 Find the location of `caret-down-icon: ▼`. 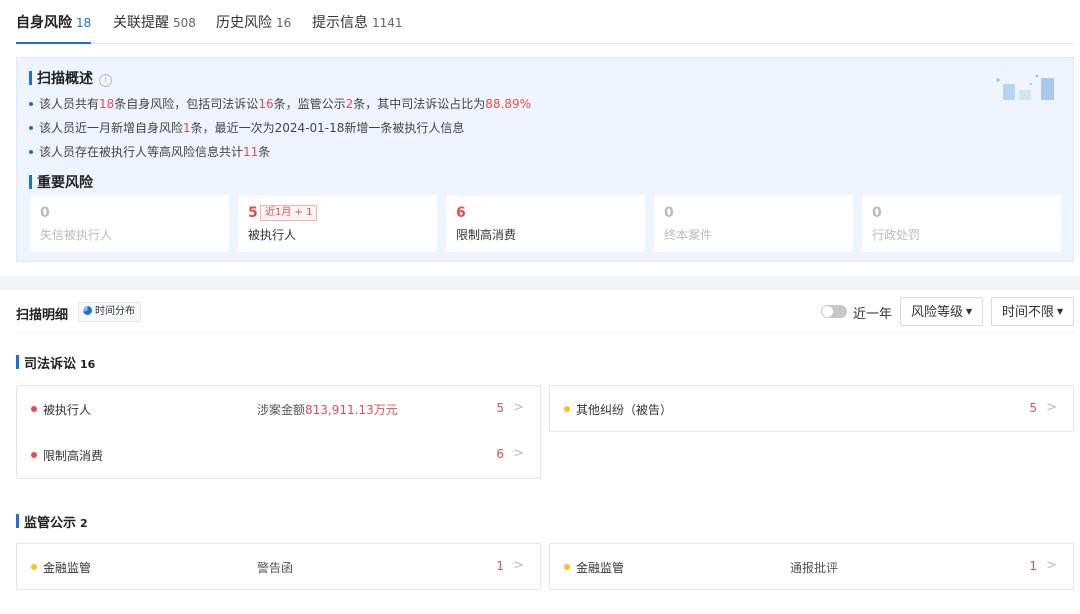

caret-down-icon: ▼ is located at coordinates (969, 311).